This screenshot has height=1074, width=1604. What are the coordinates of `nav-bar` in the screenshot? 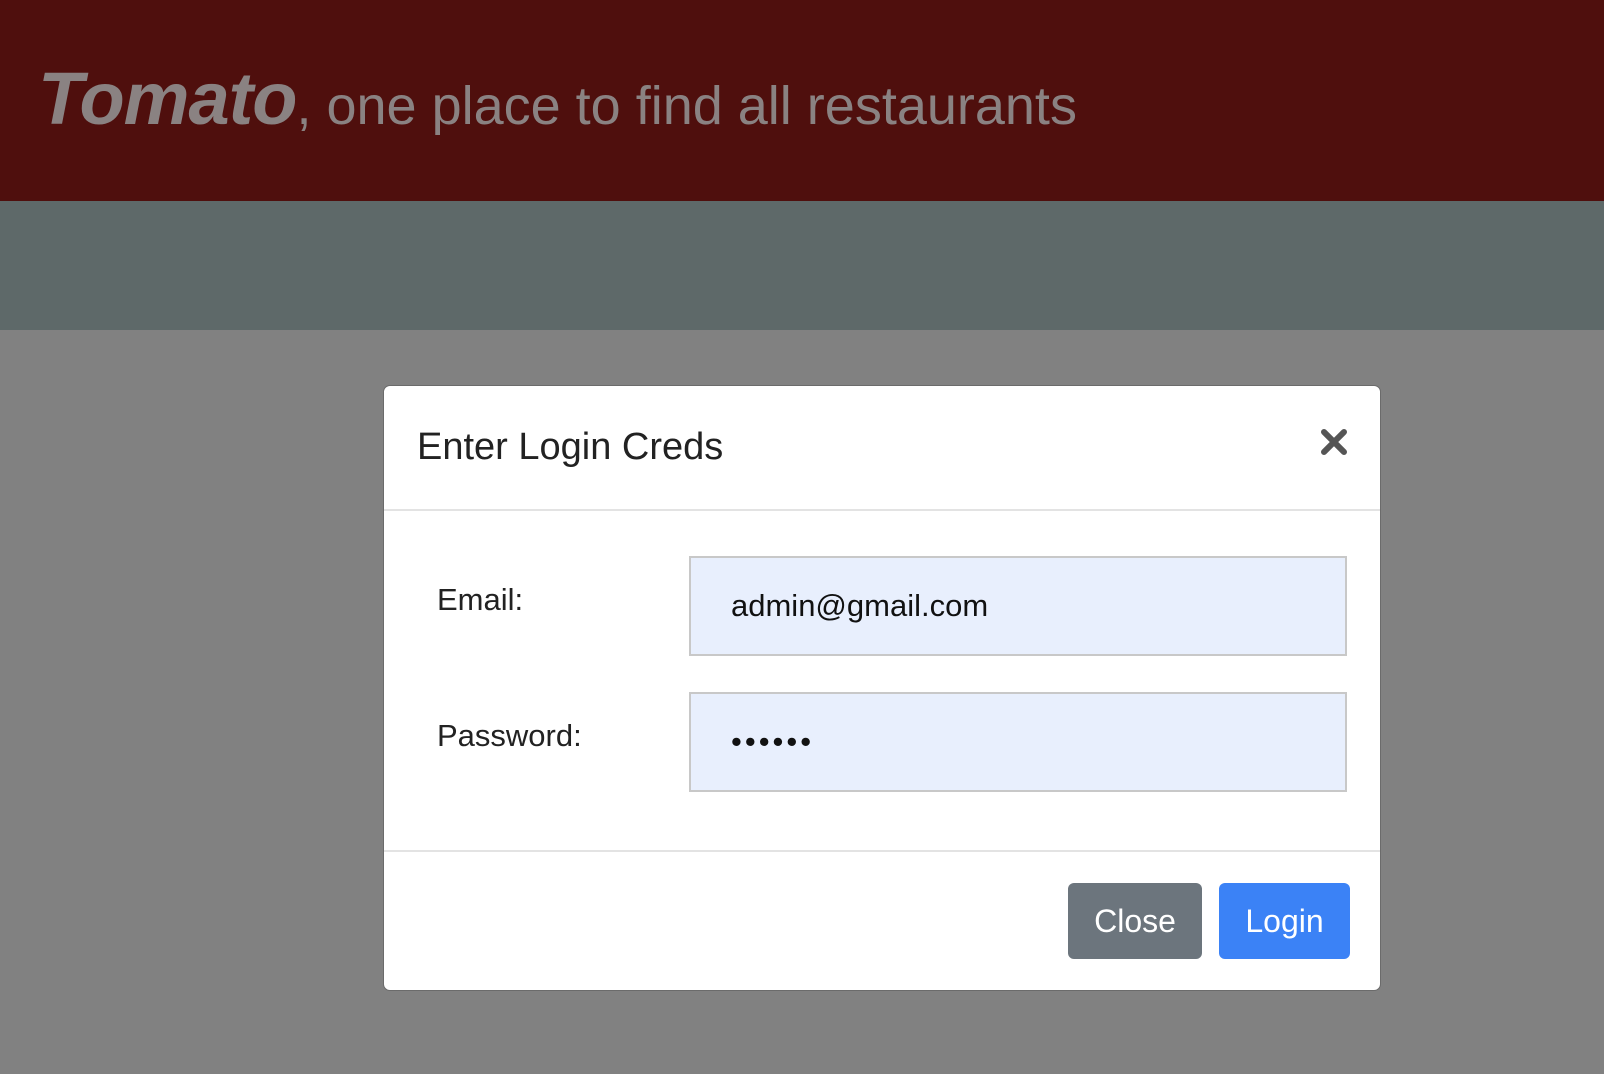 It's located at (802, 265).